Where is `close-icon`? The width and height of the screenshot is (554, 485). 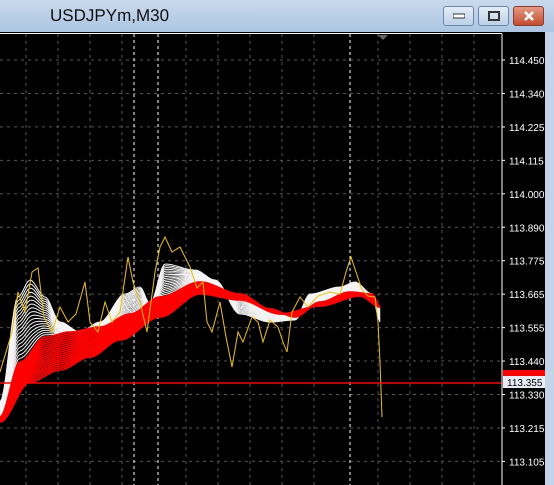 close-icon is located at coordinates (528, 16).